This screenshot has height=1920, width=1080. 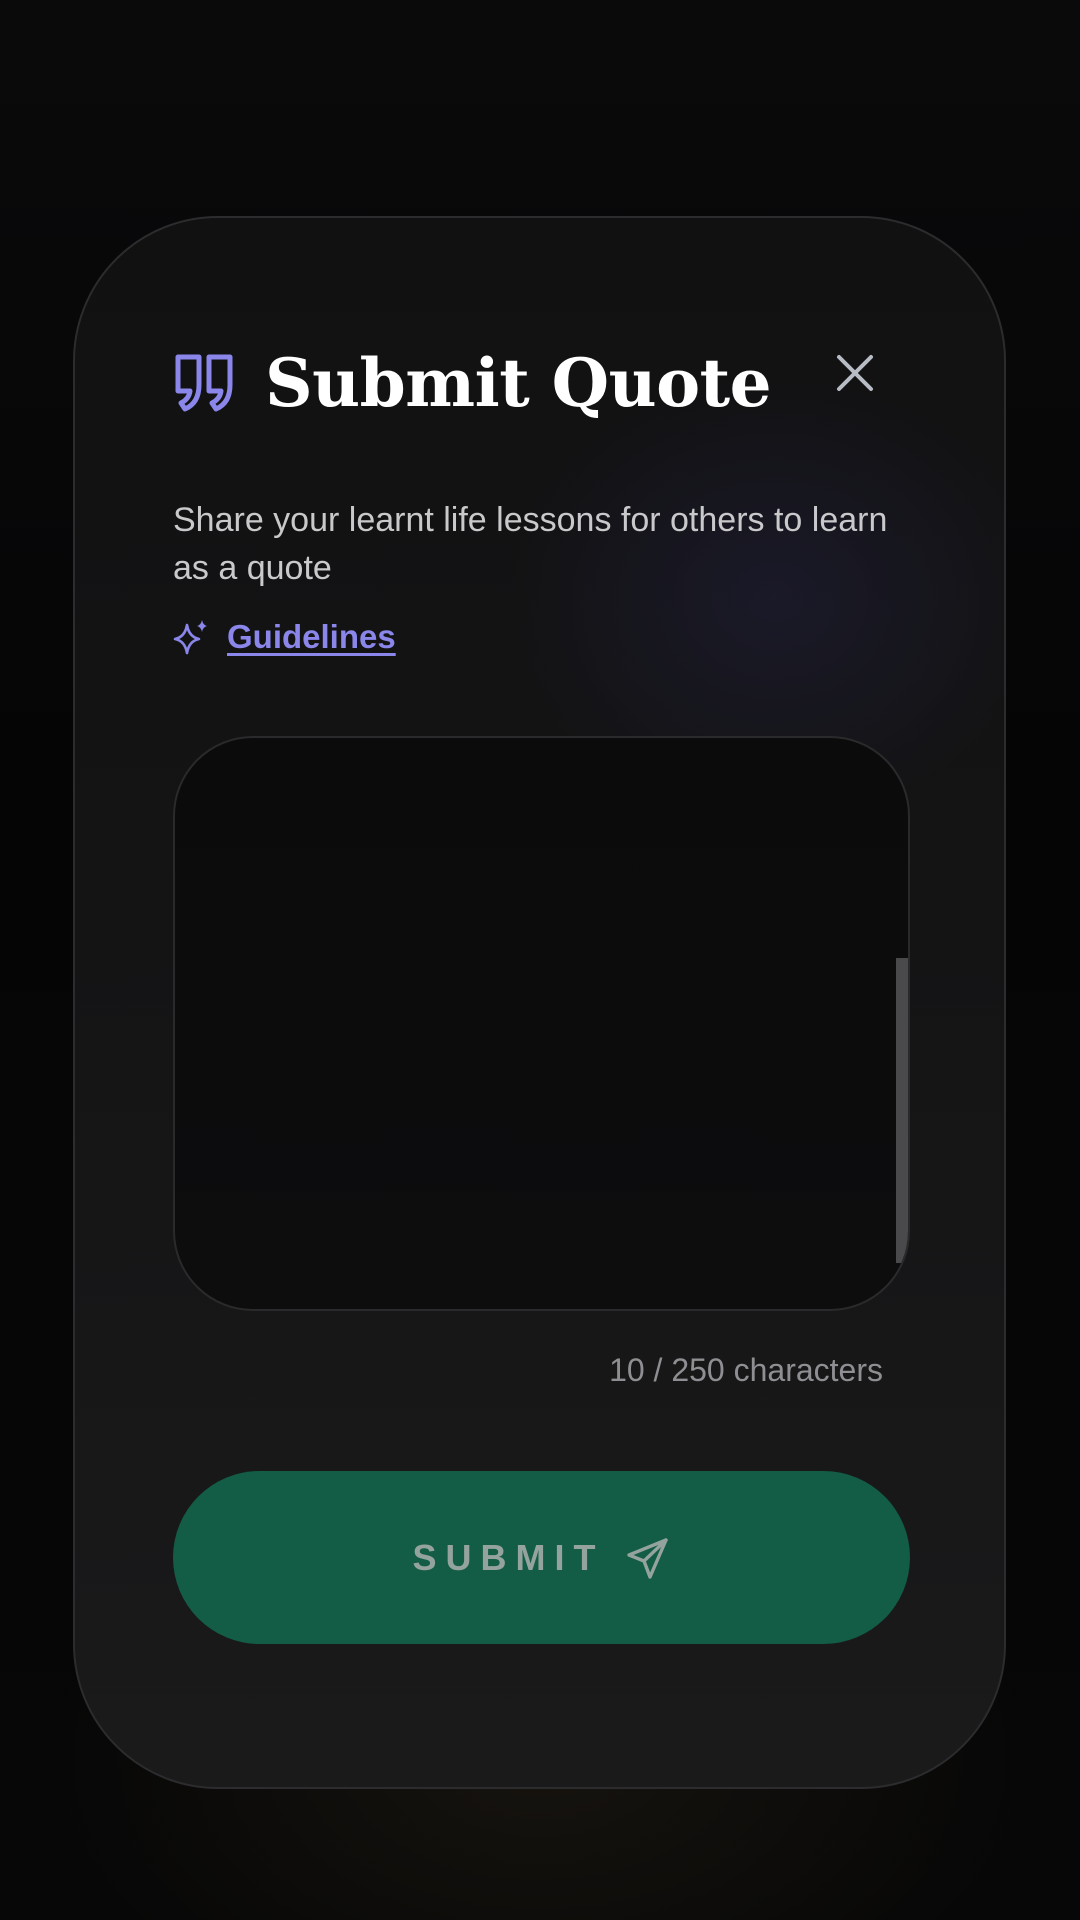 I want to click on dialog-title: Submit Quote, so click(x=518, y=383).